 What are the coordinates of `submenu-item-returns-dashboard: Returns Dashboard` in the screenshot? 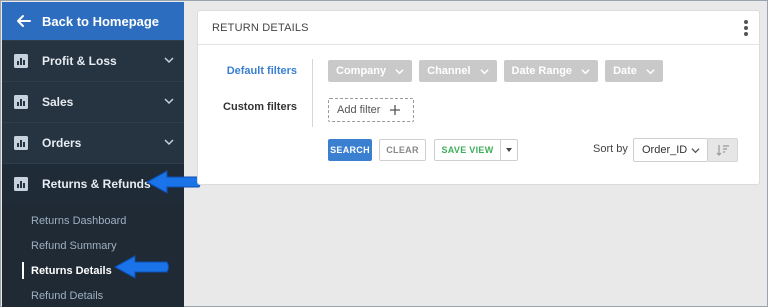 It's located at (93, 220).